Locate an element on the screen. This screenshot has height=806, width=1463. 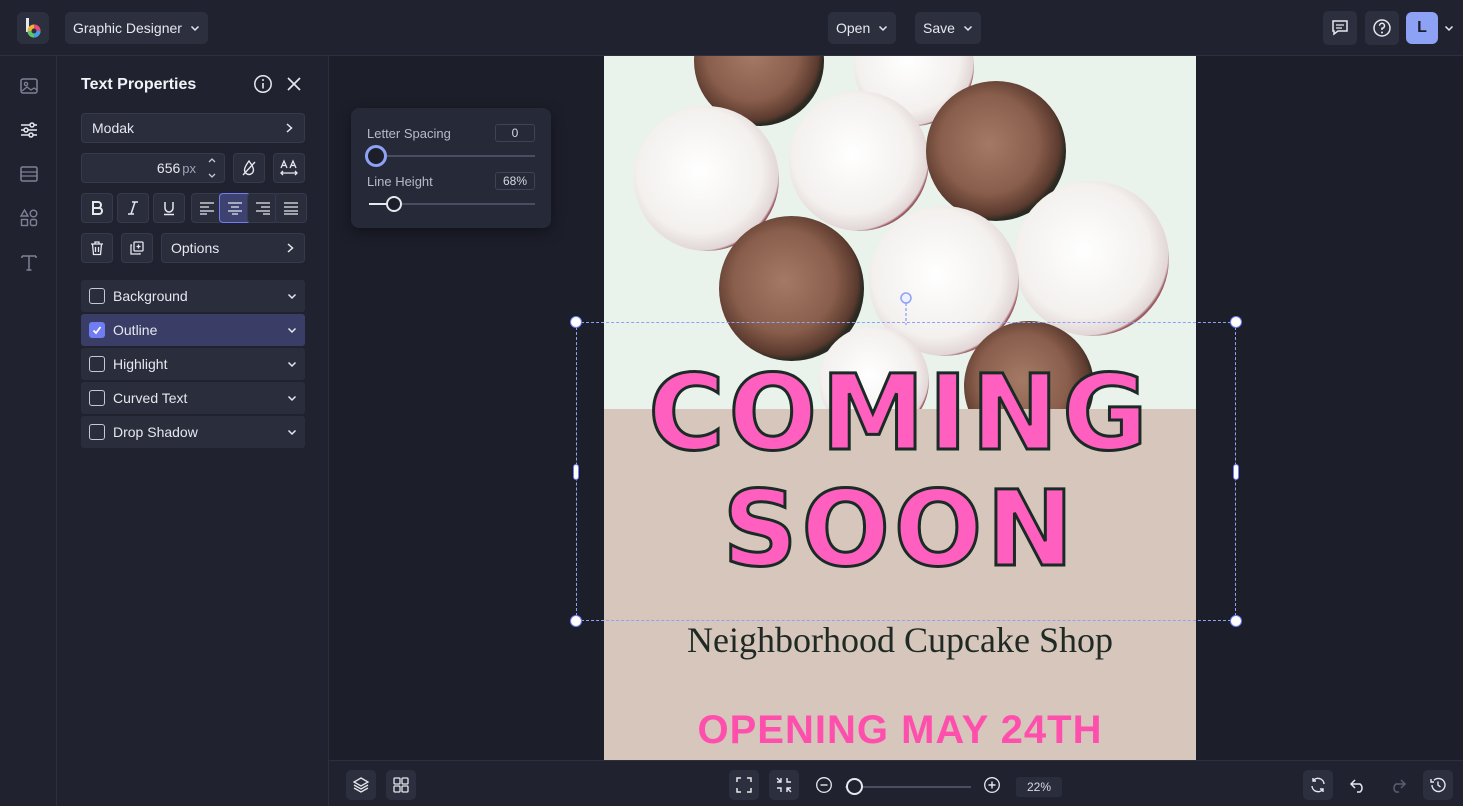
letter-spacing-label: Letter Spacing is located at coordinates (409, 133).